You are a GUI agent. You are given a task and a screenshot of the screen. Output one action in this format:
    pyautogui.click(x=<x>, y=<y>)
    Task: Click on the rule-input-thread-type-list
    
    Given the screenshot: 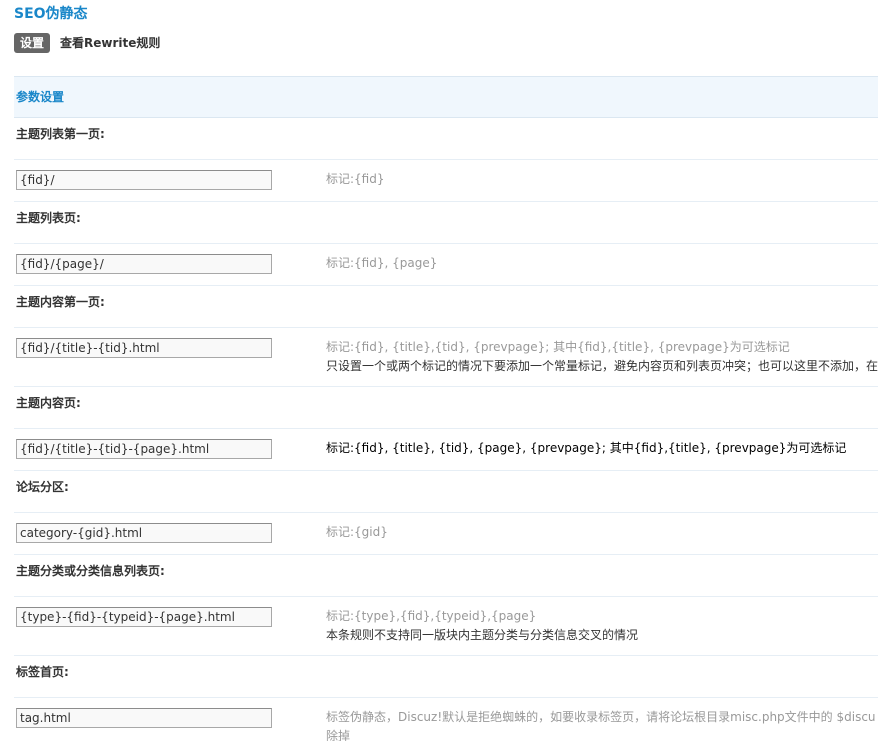 What is the action you would take?
    pyautogui.click(x=144, y=617)
    